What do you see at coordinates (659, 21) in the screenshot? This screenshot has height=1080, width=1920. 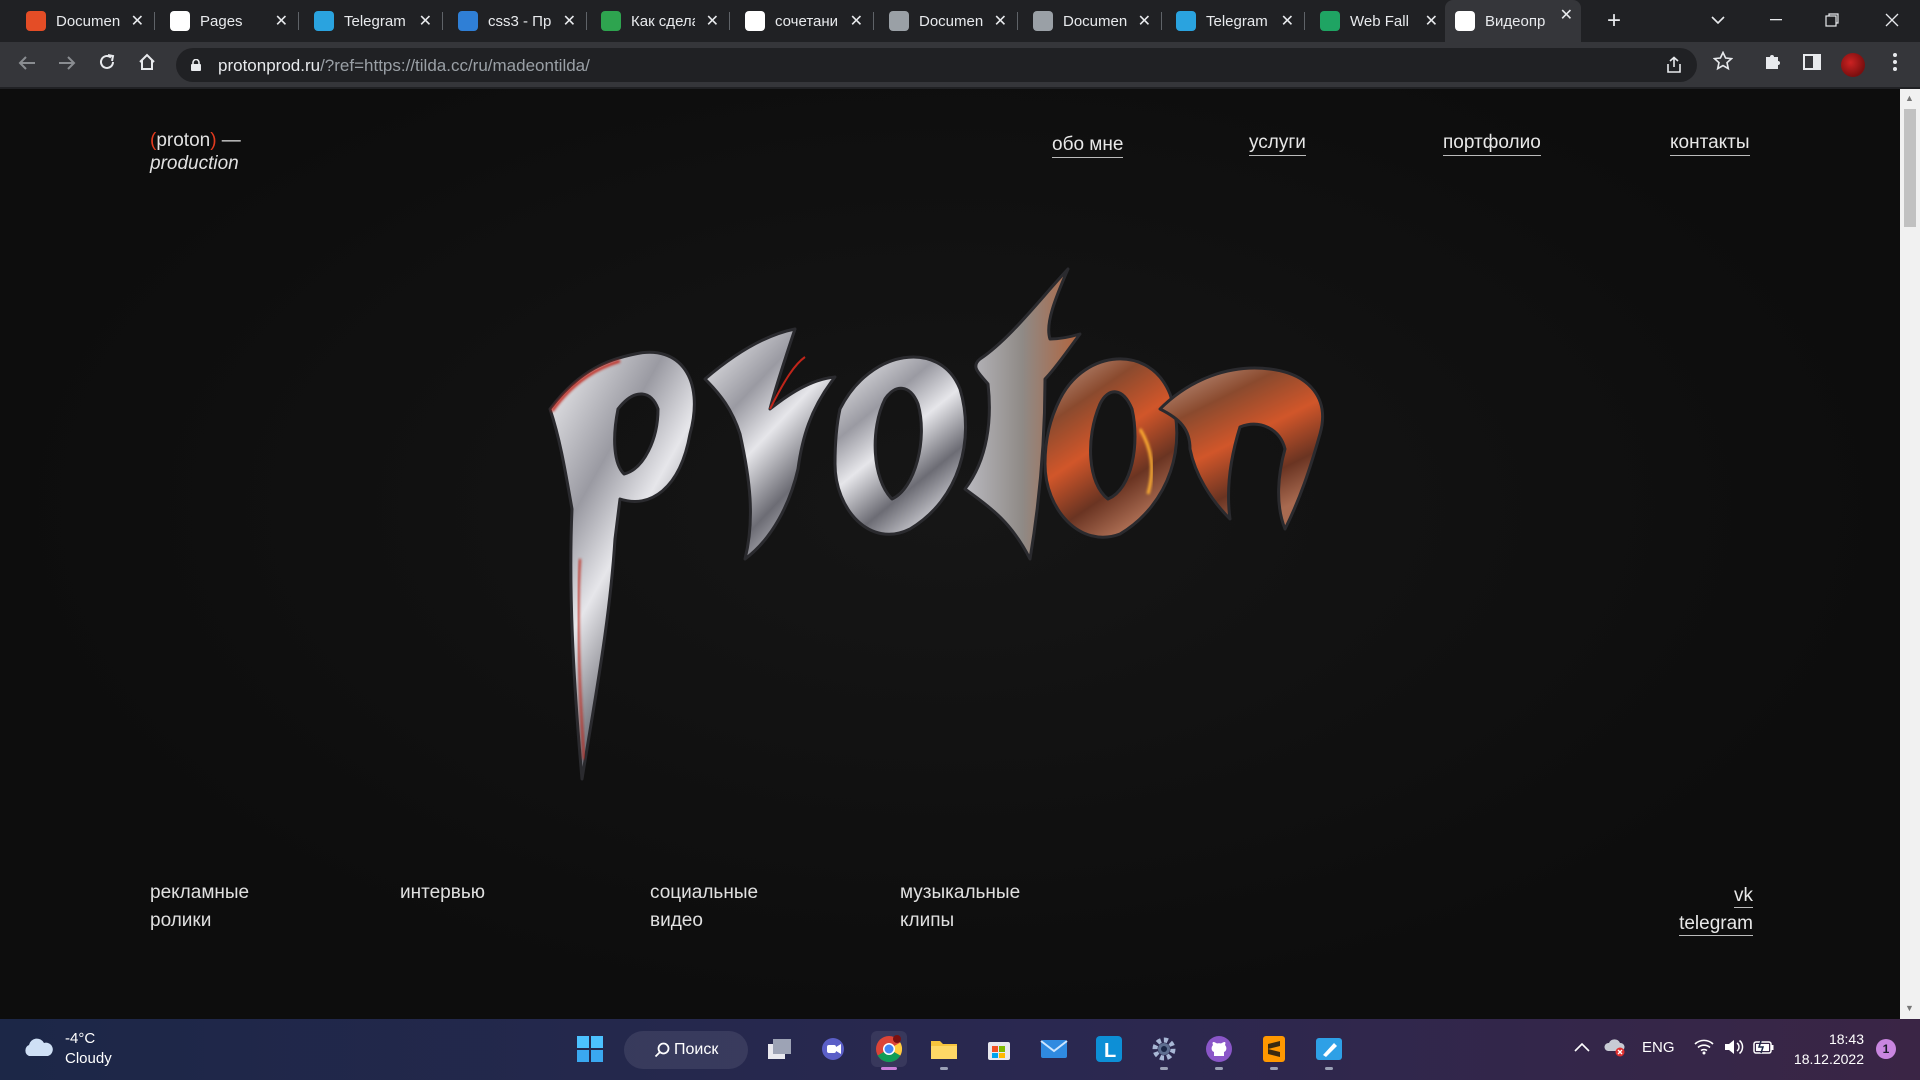 I see `browser-tab: Как сдела ✕` at bounding box center [659, 21].